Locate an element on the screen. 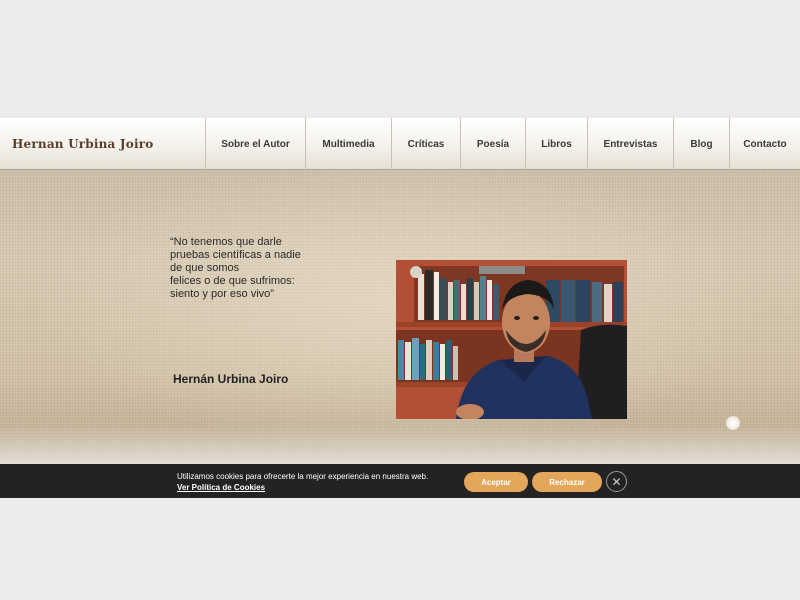  light-dot is located at coordinates (733, 423).